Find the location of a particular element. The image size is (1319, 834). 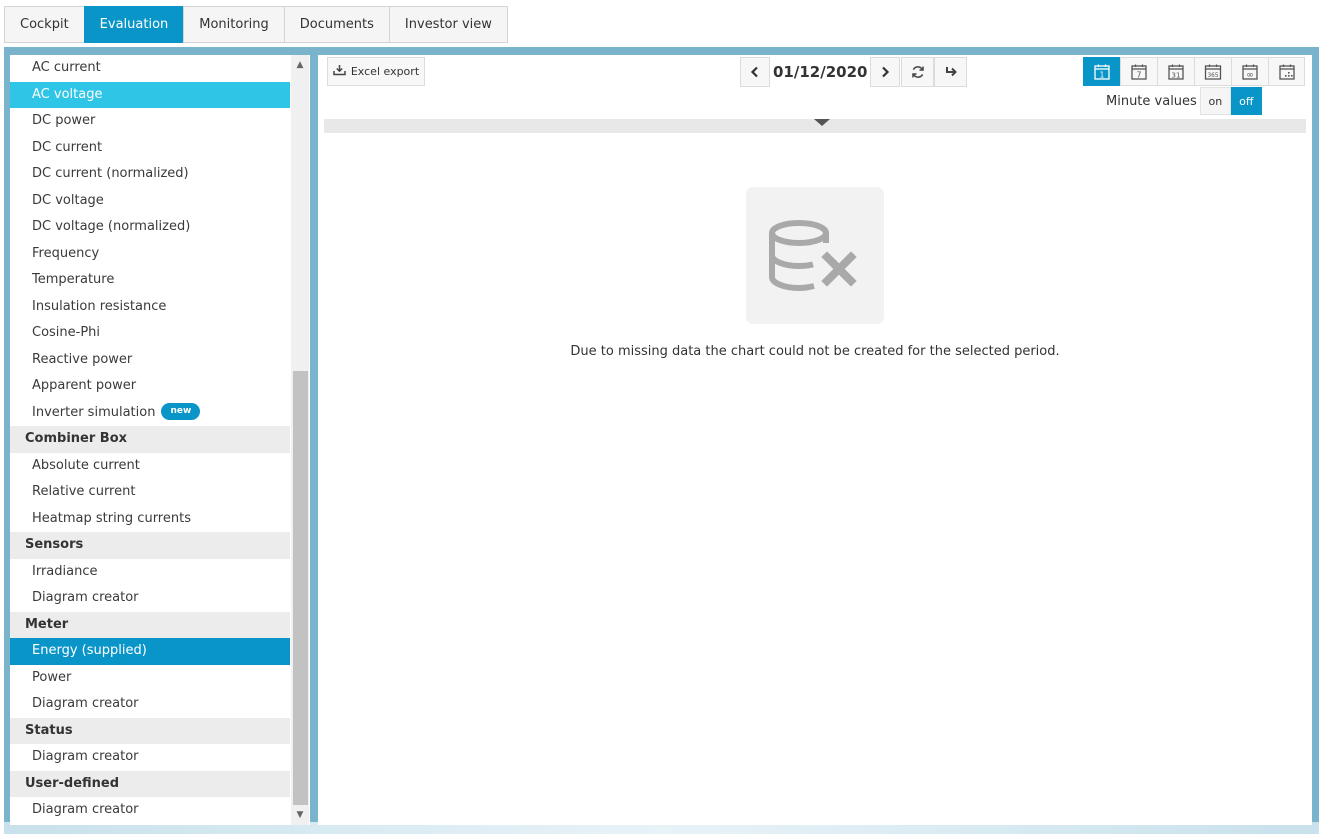

tab-cockpit: Cockpit is located at coordinates (44, 24).